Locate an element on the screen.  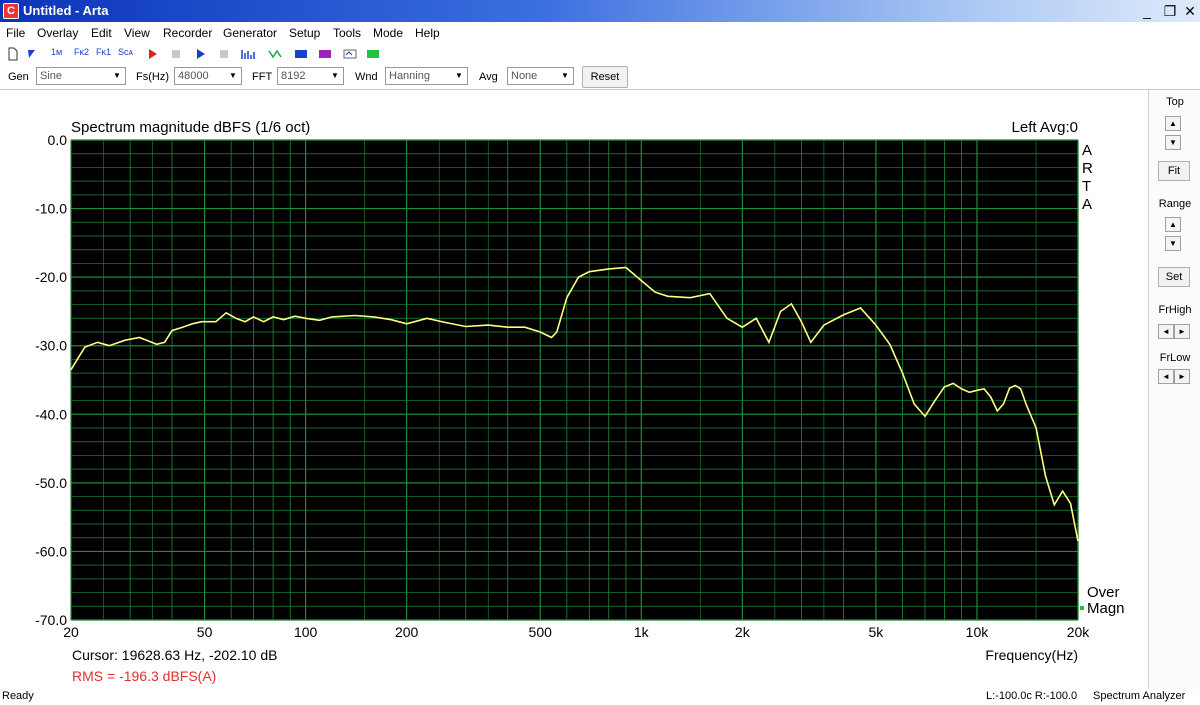
menu-generator: Generator is located at coordinates (250, 33).